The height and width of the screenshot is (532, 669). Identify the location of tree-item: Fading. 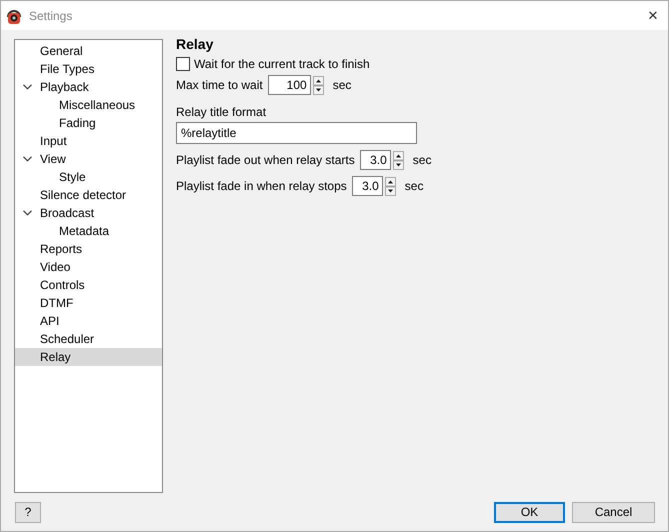
(88, 123).